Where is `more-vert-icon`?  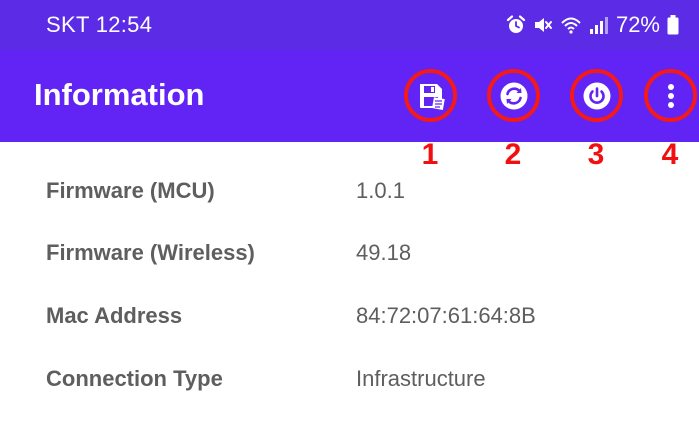 more-vert-icon is located at coordinates (671, 96).